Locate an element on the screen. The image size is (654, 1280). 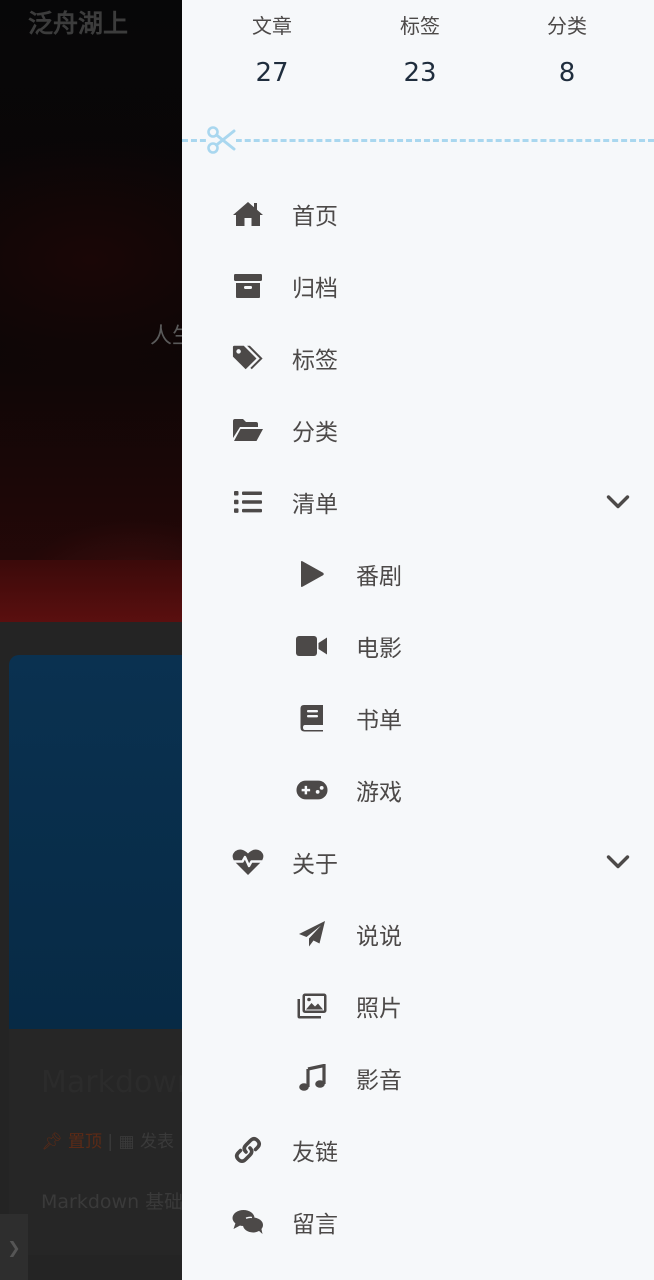
menu-item-list-label: 清单 is located at coordinates (315, 505).